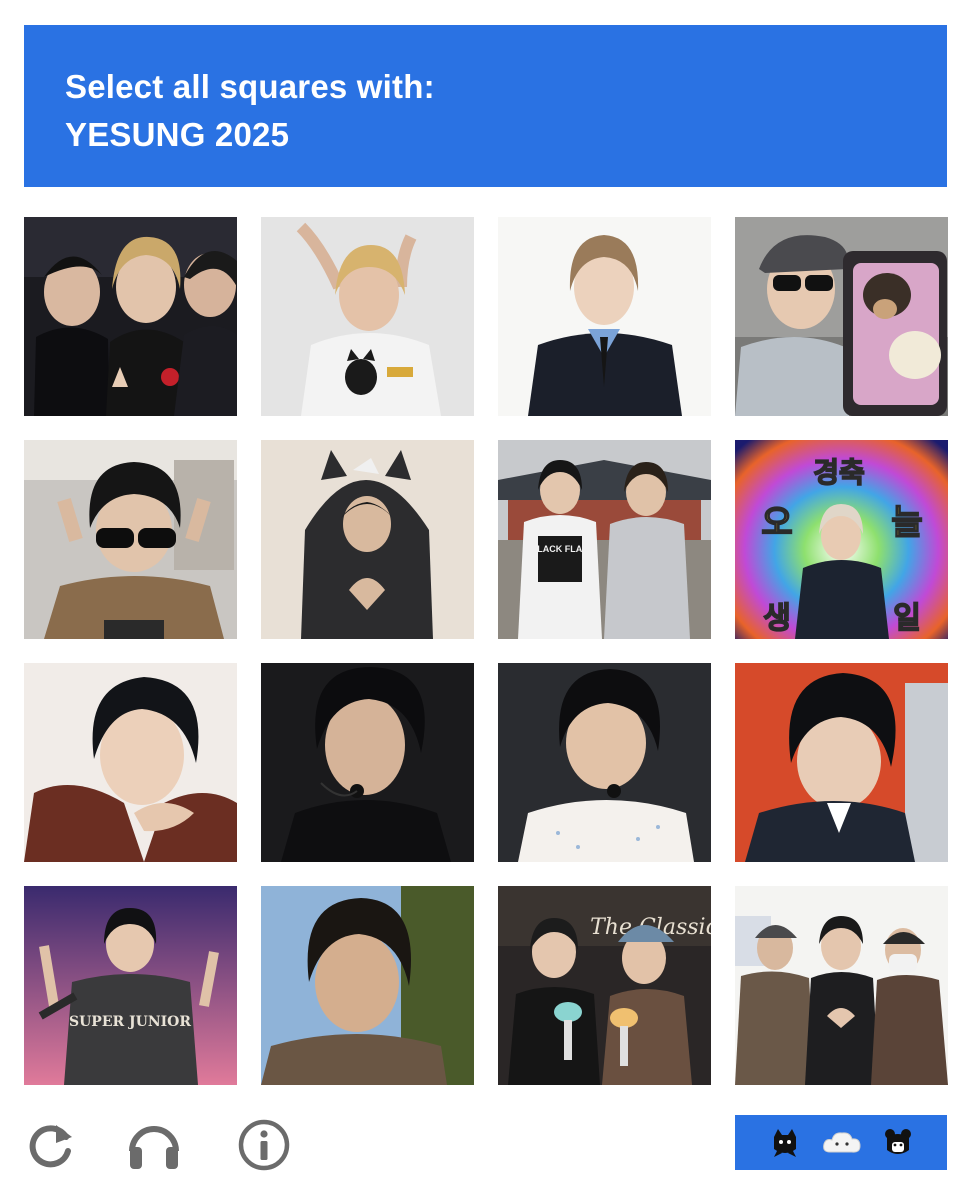 Image resolution: width=972 pixels, height=1200 pixels. Describe the element at coordinates (907, 618) in the screenshot. I see `t8-bot-right-text: 일` at that location.